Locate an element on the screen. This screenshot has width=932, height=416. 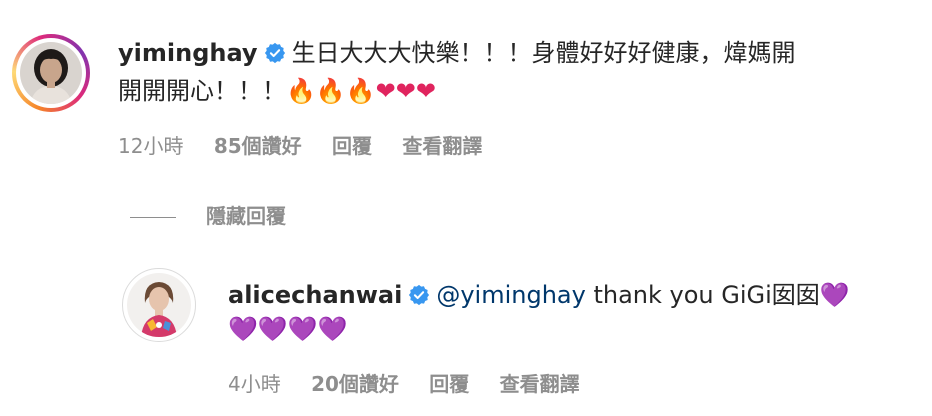
purple-hearts-emoji: 💜💜💜💜 is located at coordinates (288, 329).